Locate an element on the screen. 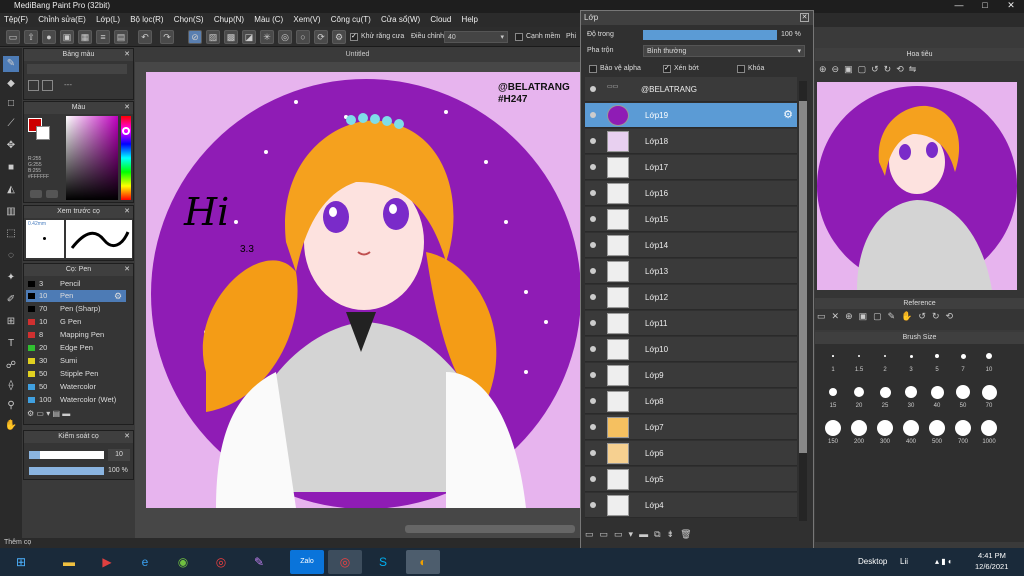 Image resolution: width=1024 pixels, height=576 pixels. rotate-left-icon: ↺ is located at coordinates (877, 69).